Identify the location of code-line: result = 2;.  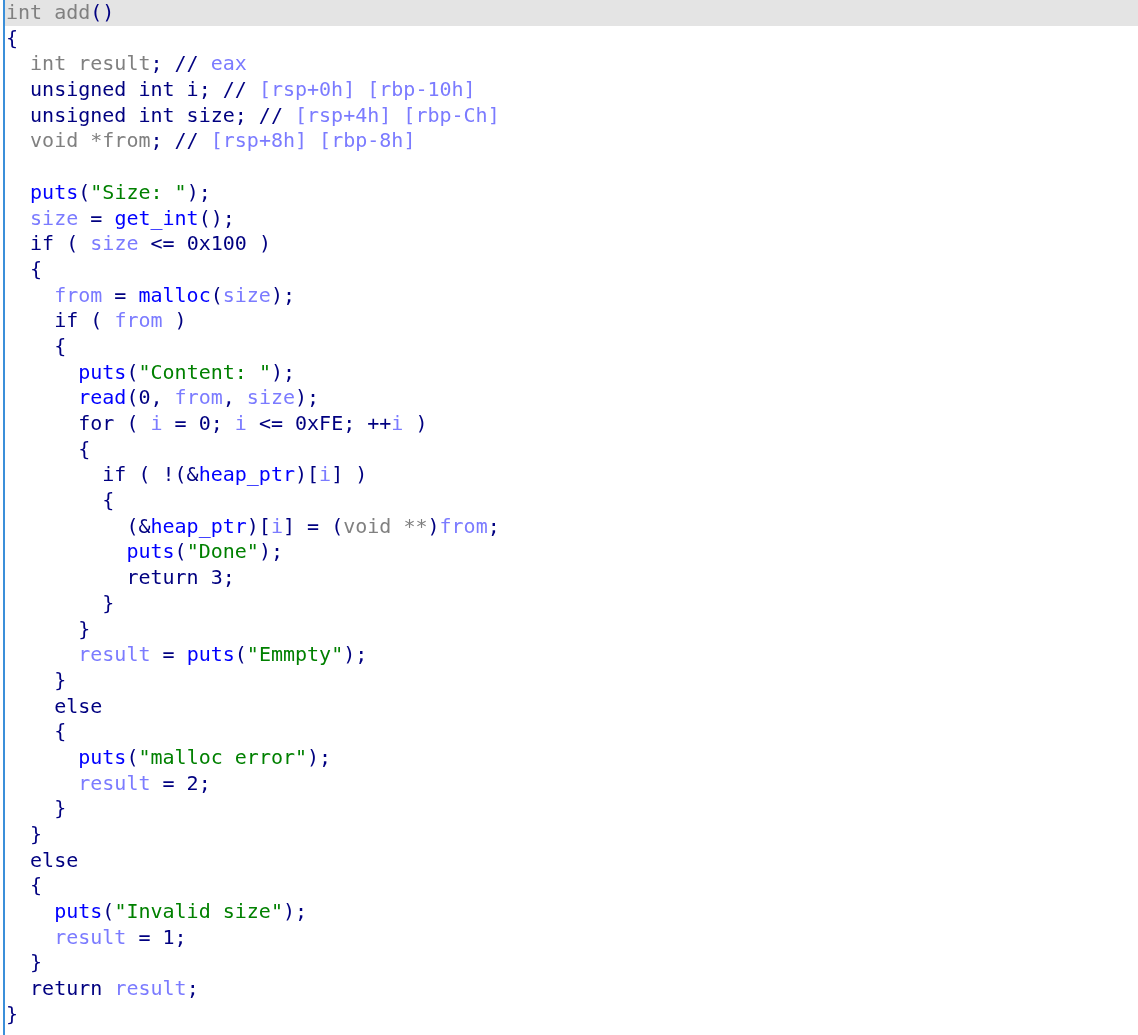
(571, 783).